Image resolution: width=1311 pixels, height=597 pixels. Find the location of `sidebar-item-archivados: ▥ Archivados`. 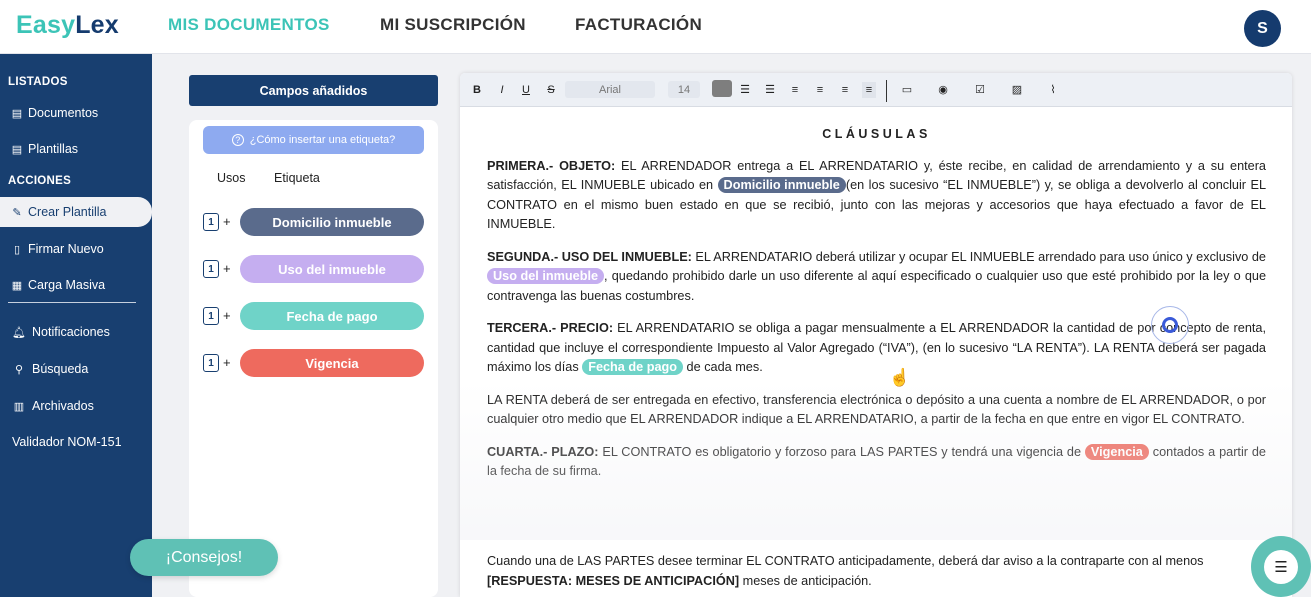

sidebar-item-archivados: ▥ Archivados is located at coordinates (76, 406).